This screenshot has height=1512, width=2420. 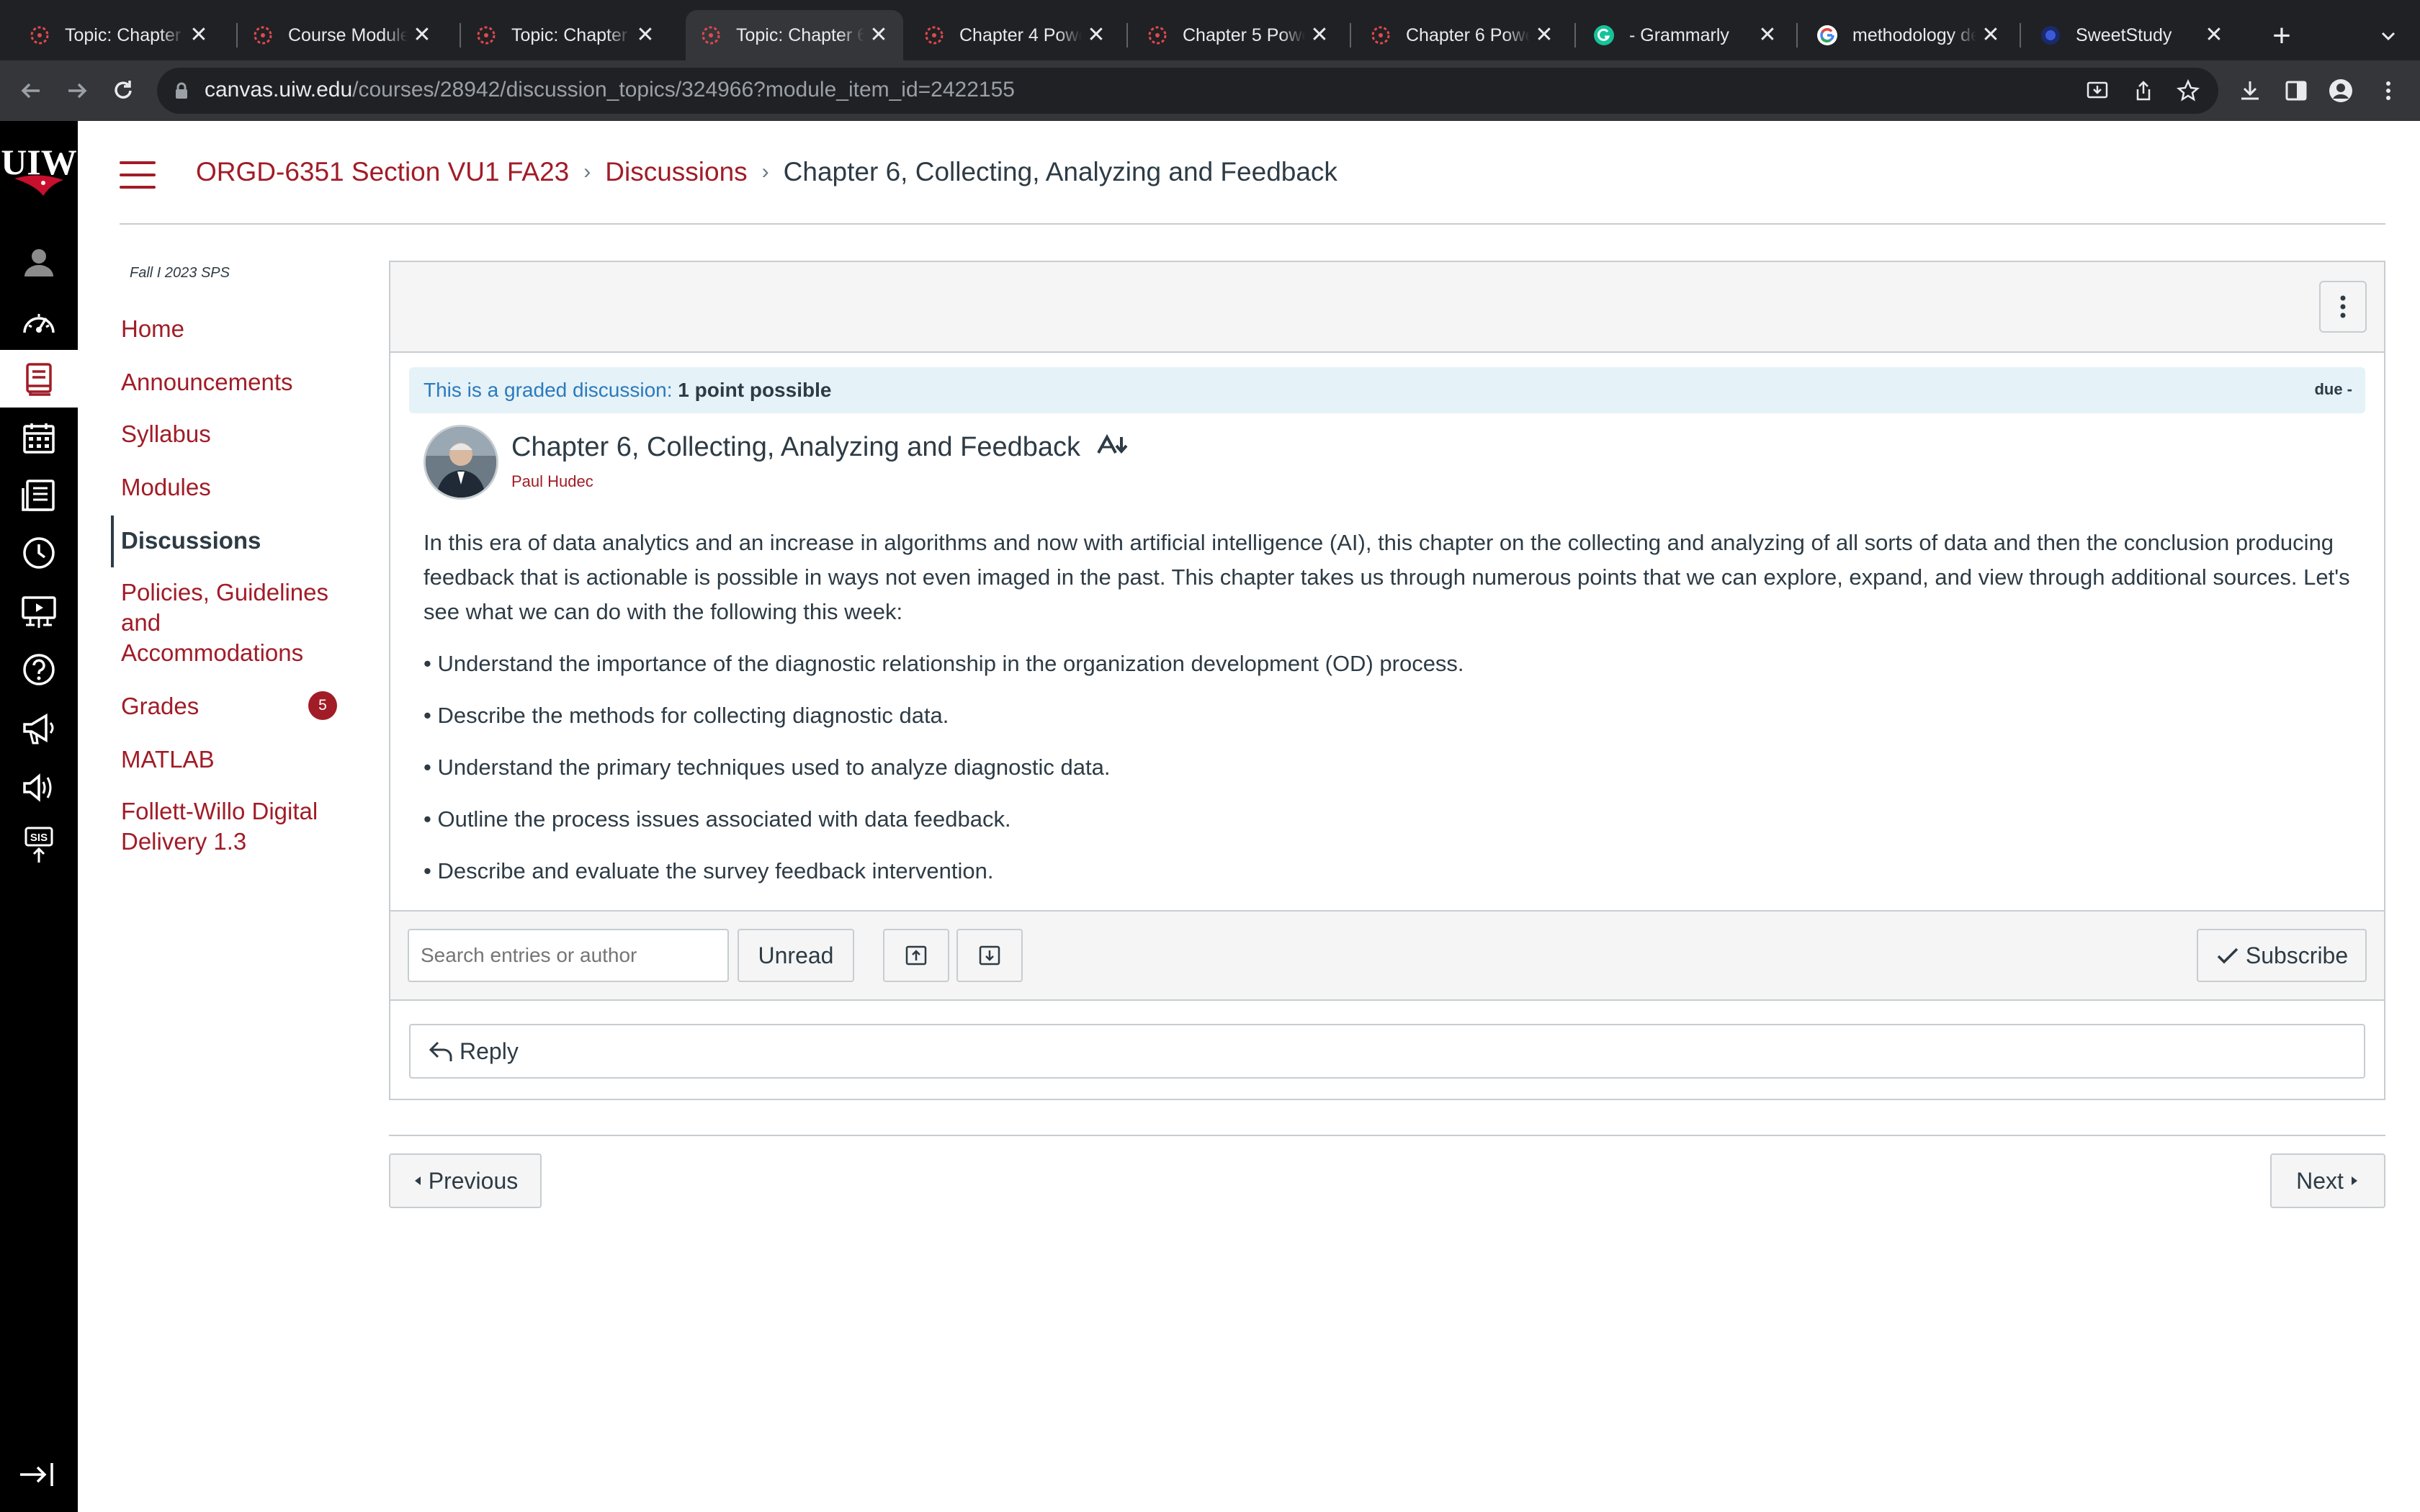 I want to click on help-icon, so click(x=39, y=669).